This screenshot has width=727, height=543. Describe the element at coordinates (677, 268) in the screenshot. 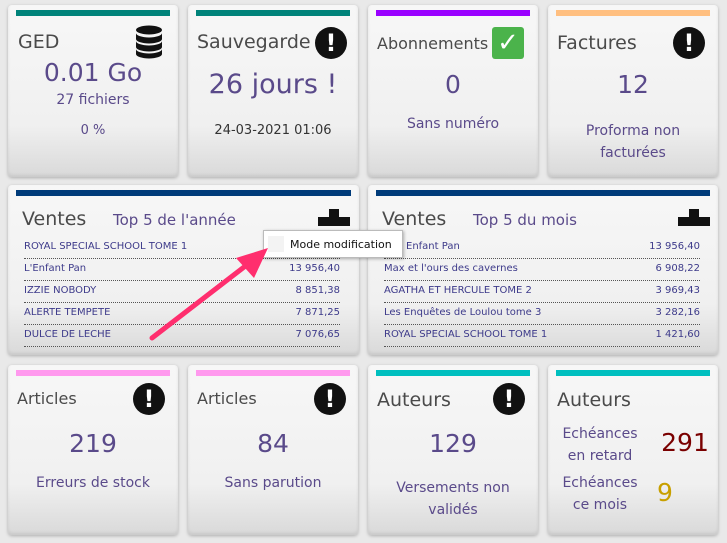

I see `list-item-value: 6 908,22` at that location.